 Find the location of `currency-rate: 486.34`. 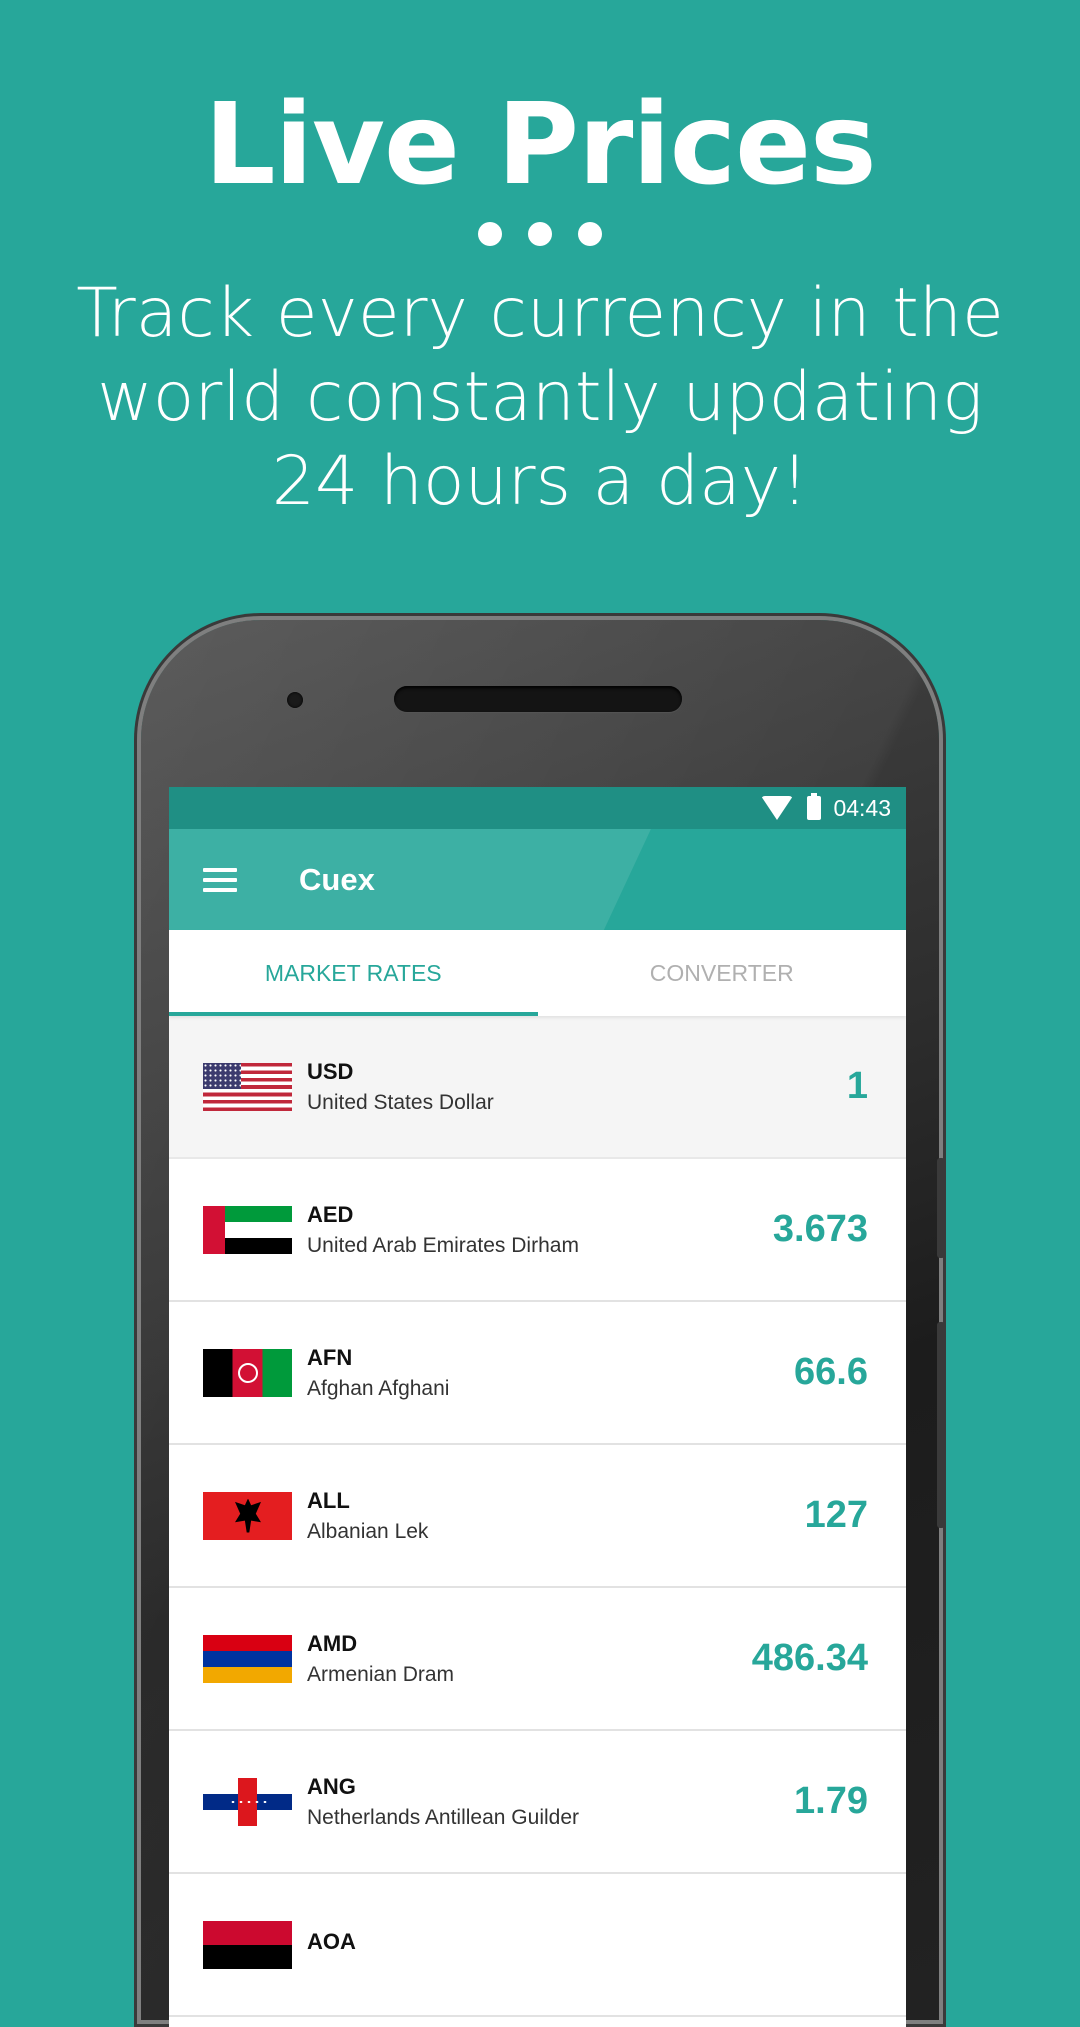

currency-rate: 486.34 is located at coordinates (809, 1658).